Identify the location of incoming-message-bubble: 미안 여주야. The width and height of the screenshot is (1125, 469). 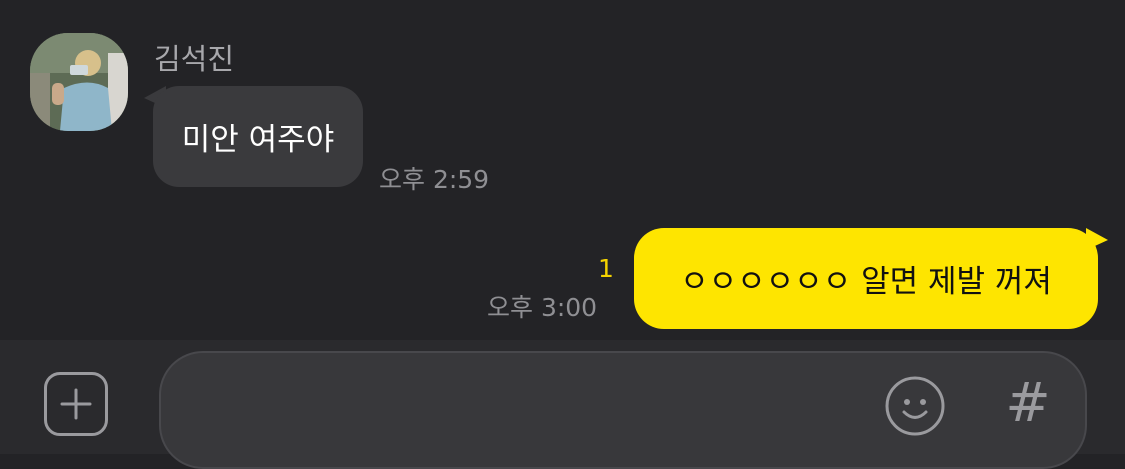
(258, 136).